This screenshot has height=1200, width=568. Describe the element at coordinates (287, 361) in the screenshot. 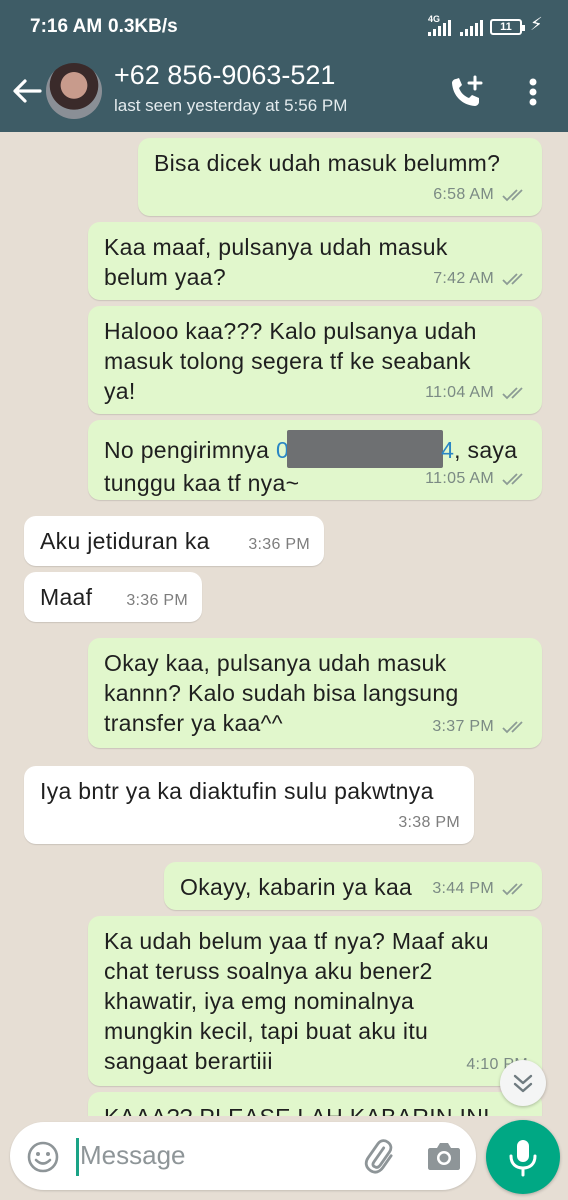

I see `message-text-line: masuk tolong segera tf ke seabank` at that location.